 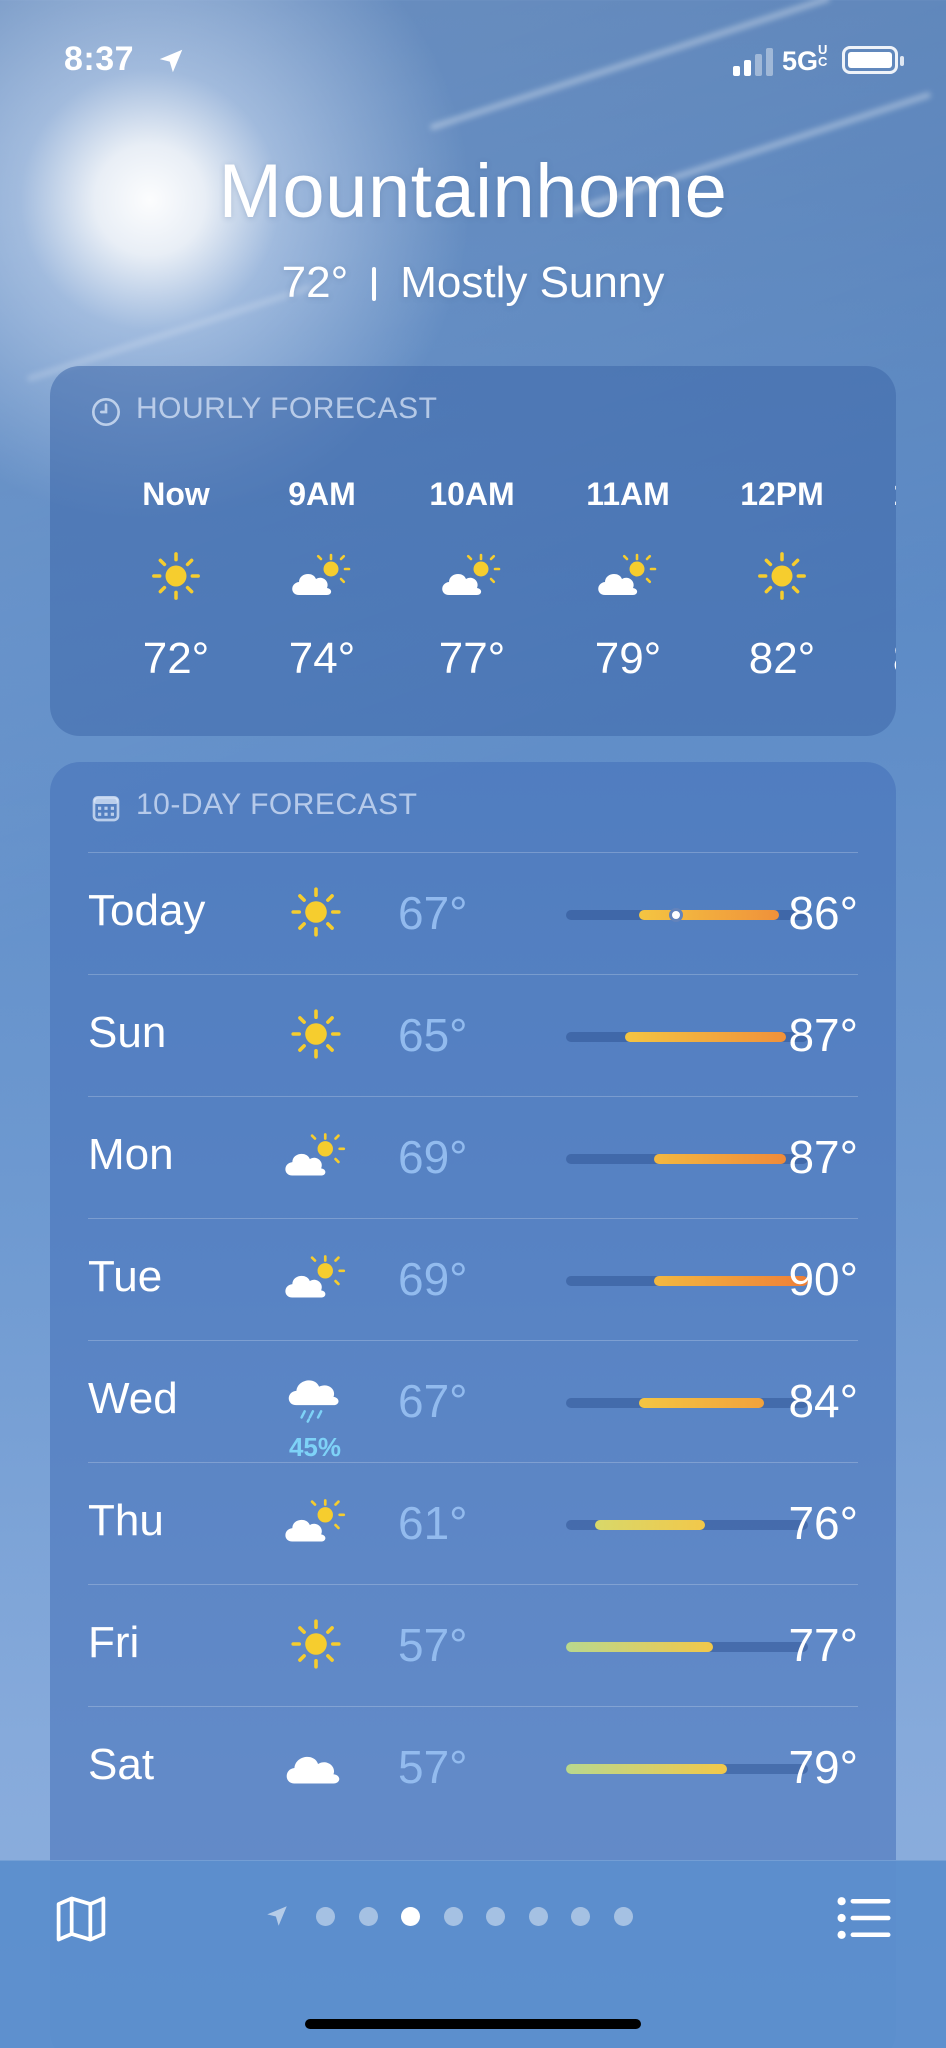 I want to click on current-conditions: 72° Mostly Sunny, so click(x=473, y=283).